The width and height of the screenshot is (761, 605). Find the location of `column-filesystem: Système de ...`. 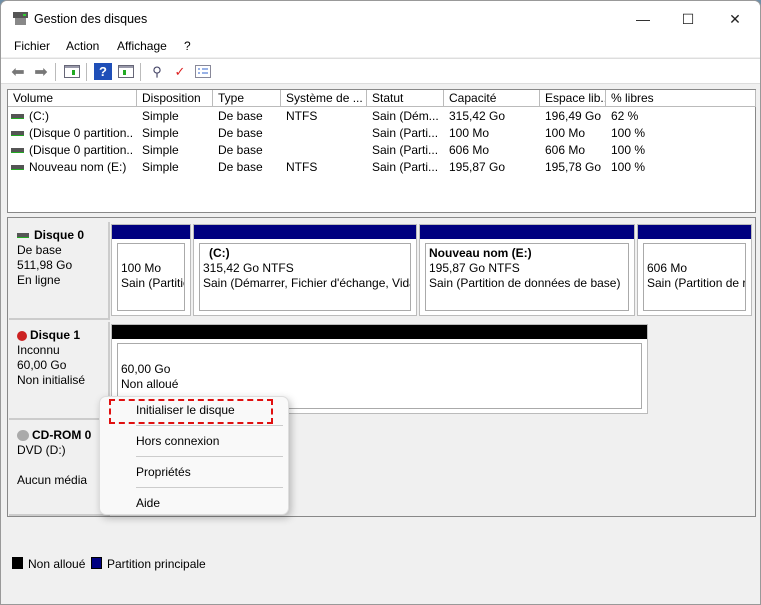

column-filesystem: Système de ... is located at coordinates (324, 98).